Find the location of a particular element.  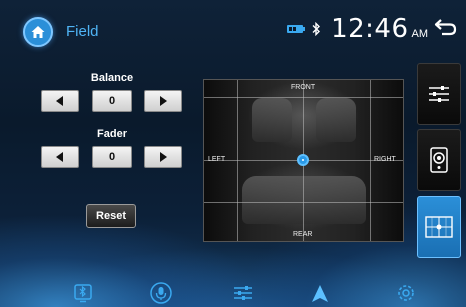

dock-settings is located at coordinates (406, 293).